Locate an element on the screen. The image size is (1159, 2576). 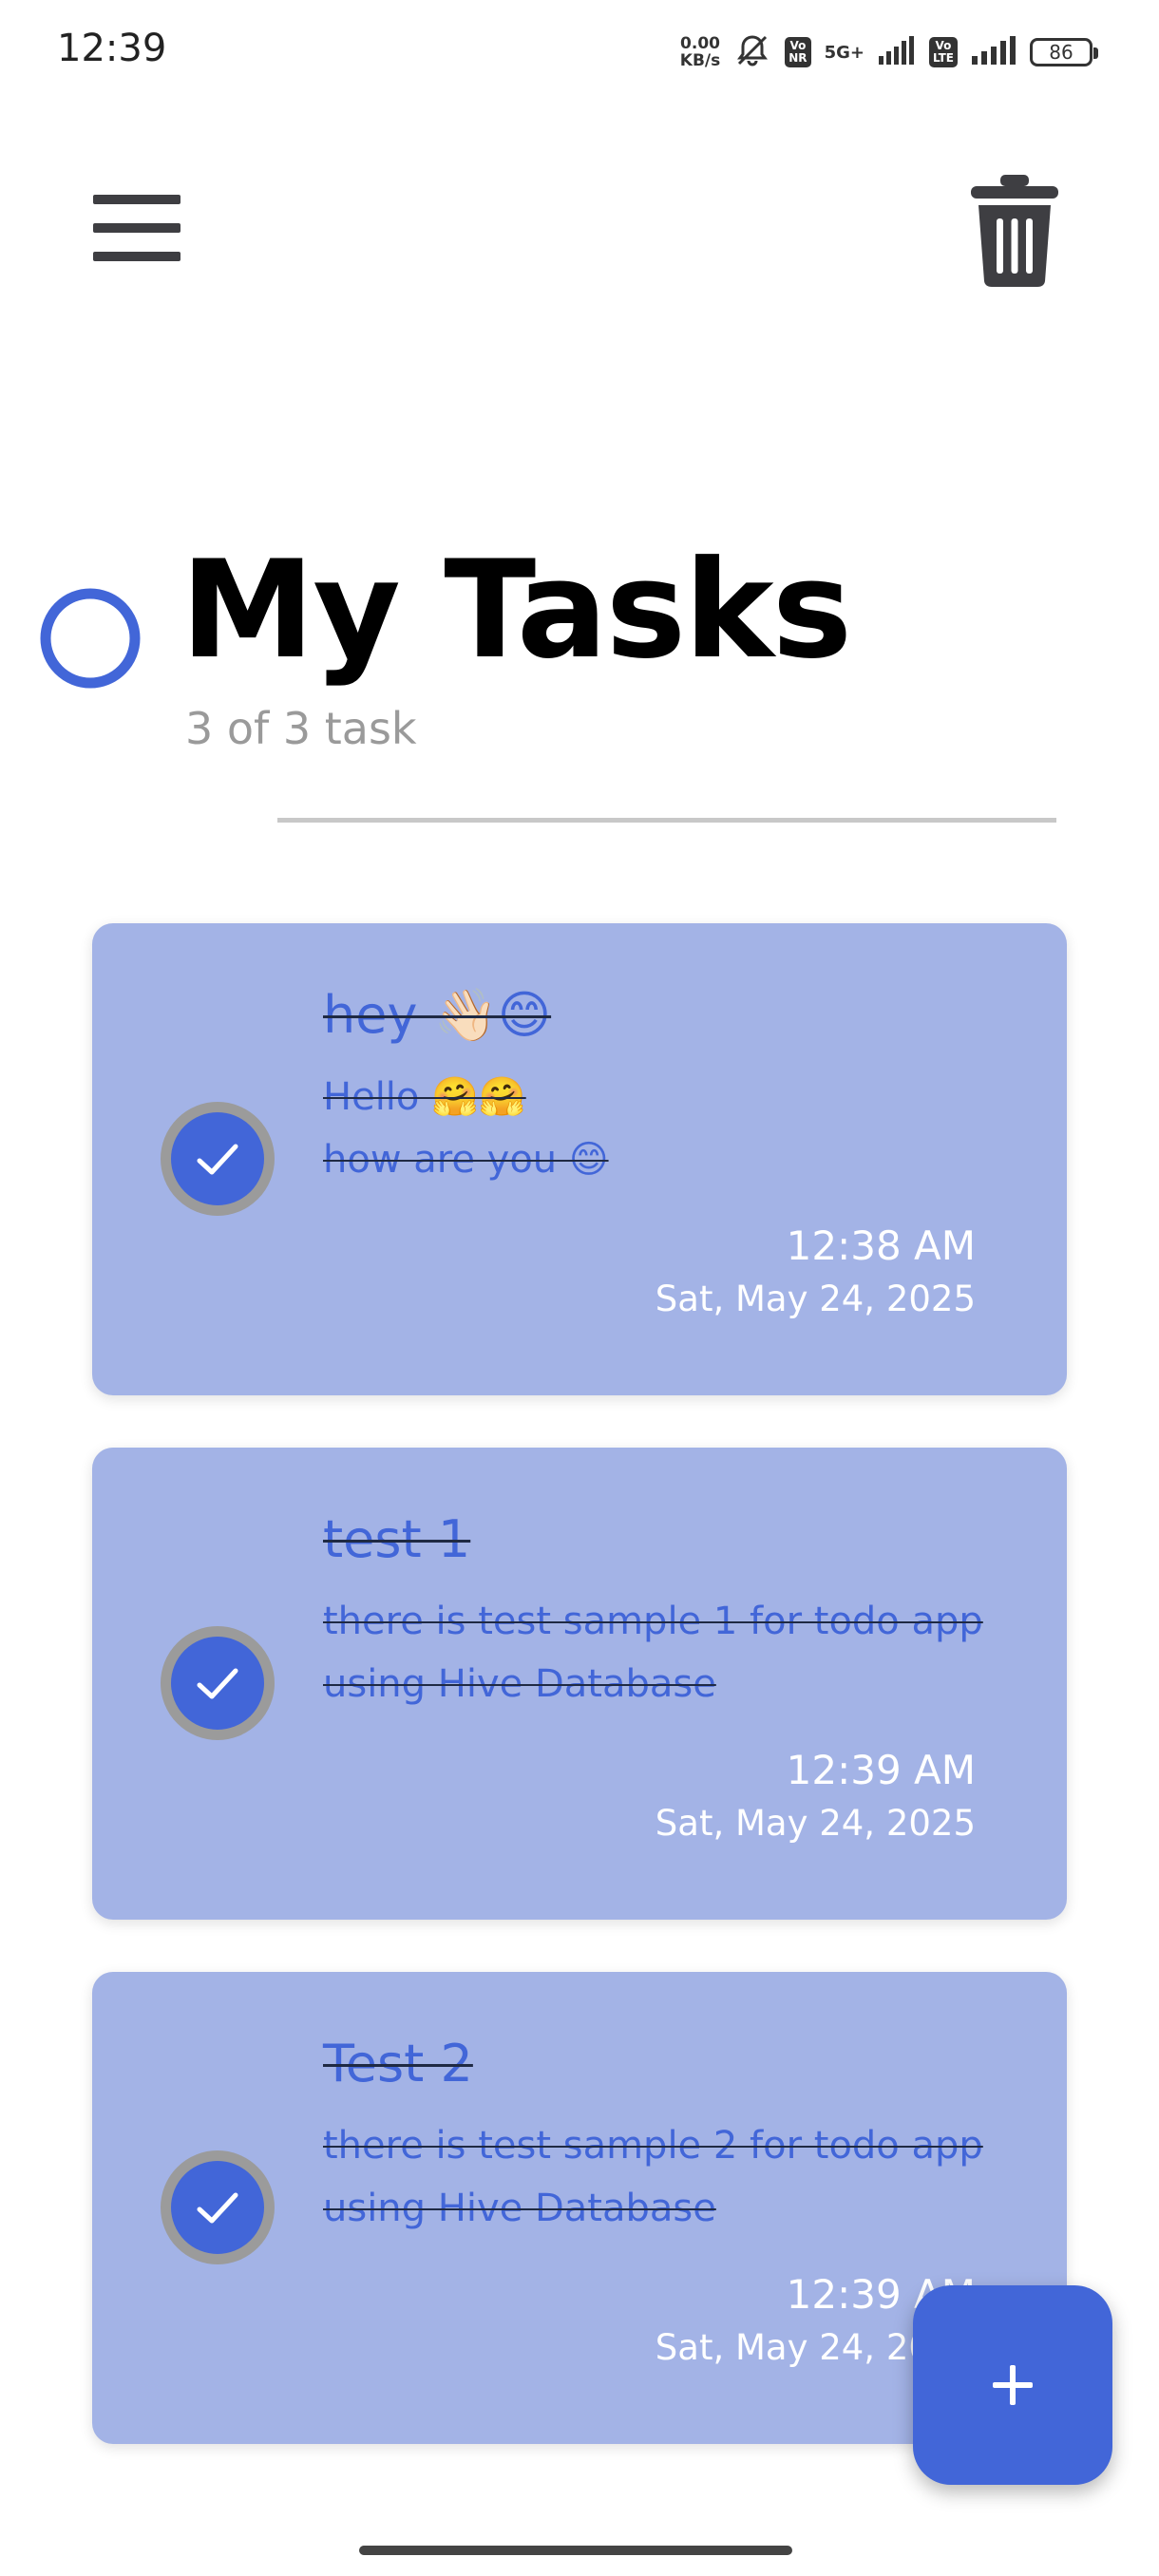
task-time: 12:39 AM is located at coordinates (881, 1770).